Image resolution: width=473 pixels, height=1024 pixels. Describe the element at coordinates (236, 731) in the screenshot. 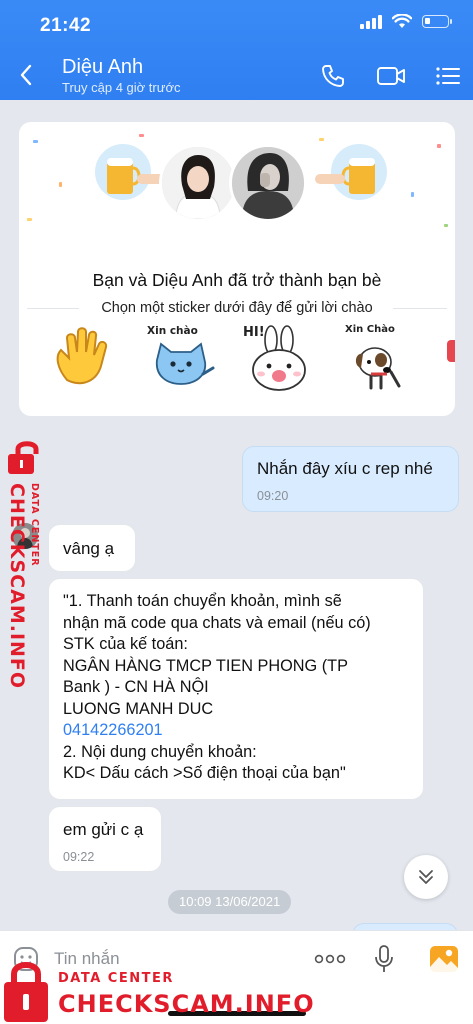

I see `phone-number-link: 04142266201` at that location.